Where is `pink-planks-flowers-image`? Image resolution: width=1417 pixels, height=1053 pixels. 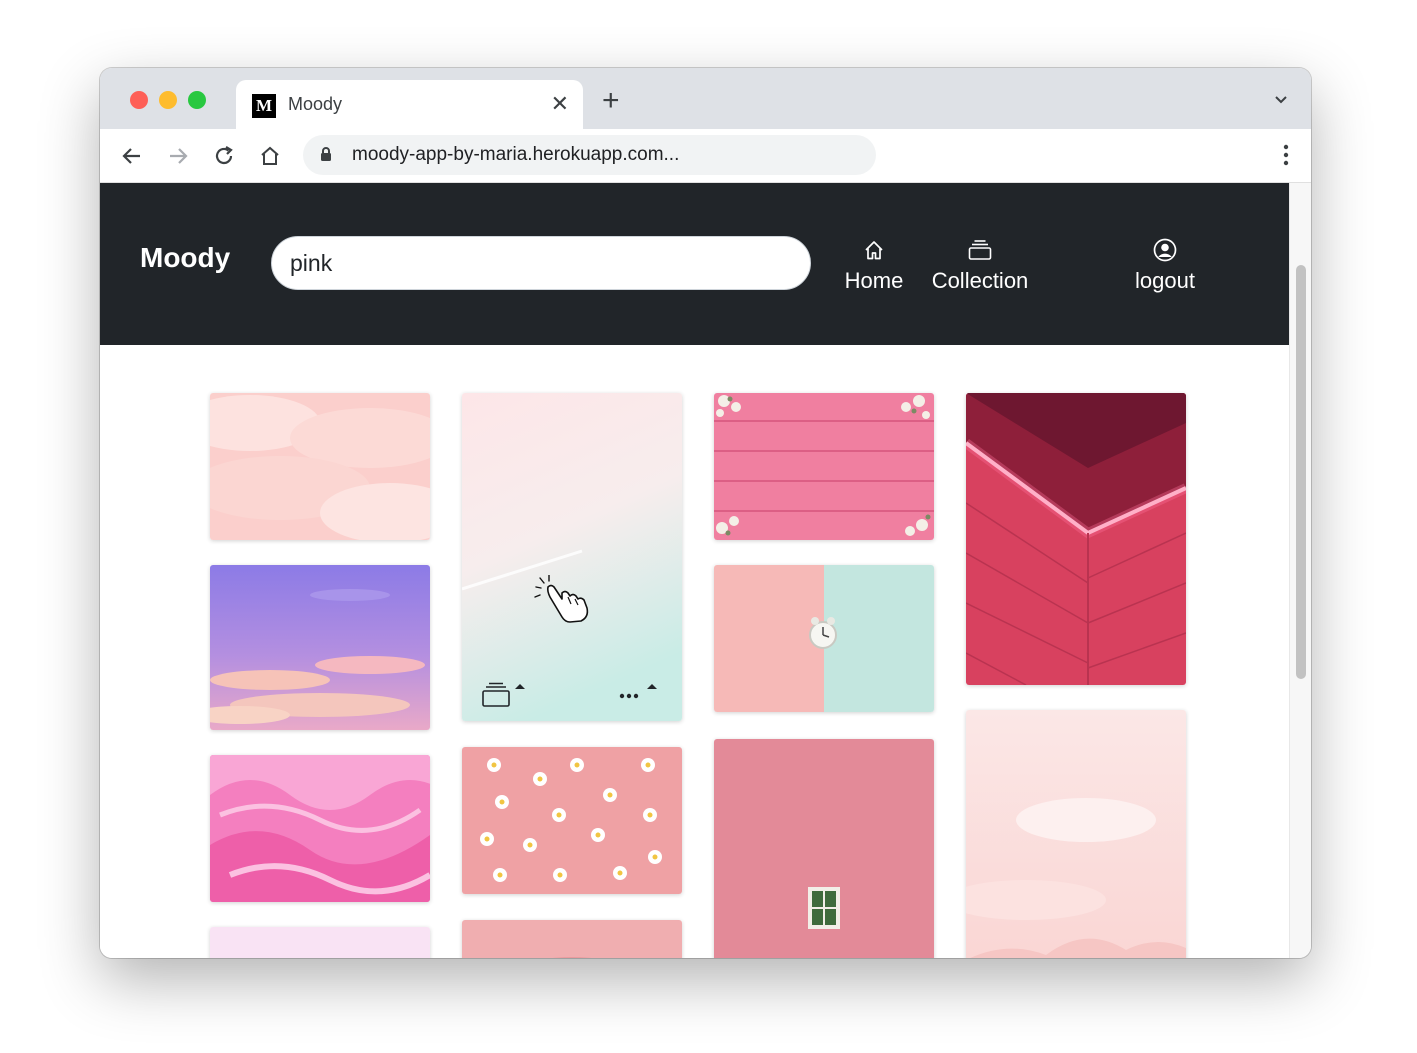
pink-planks-flowers-image is located at coordinates (824, 466).